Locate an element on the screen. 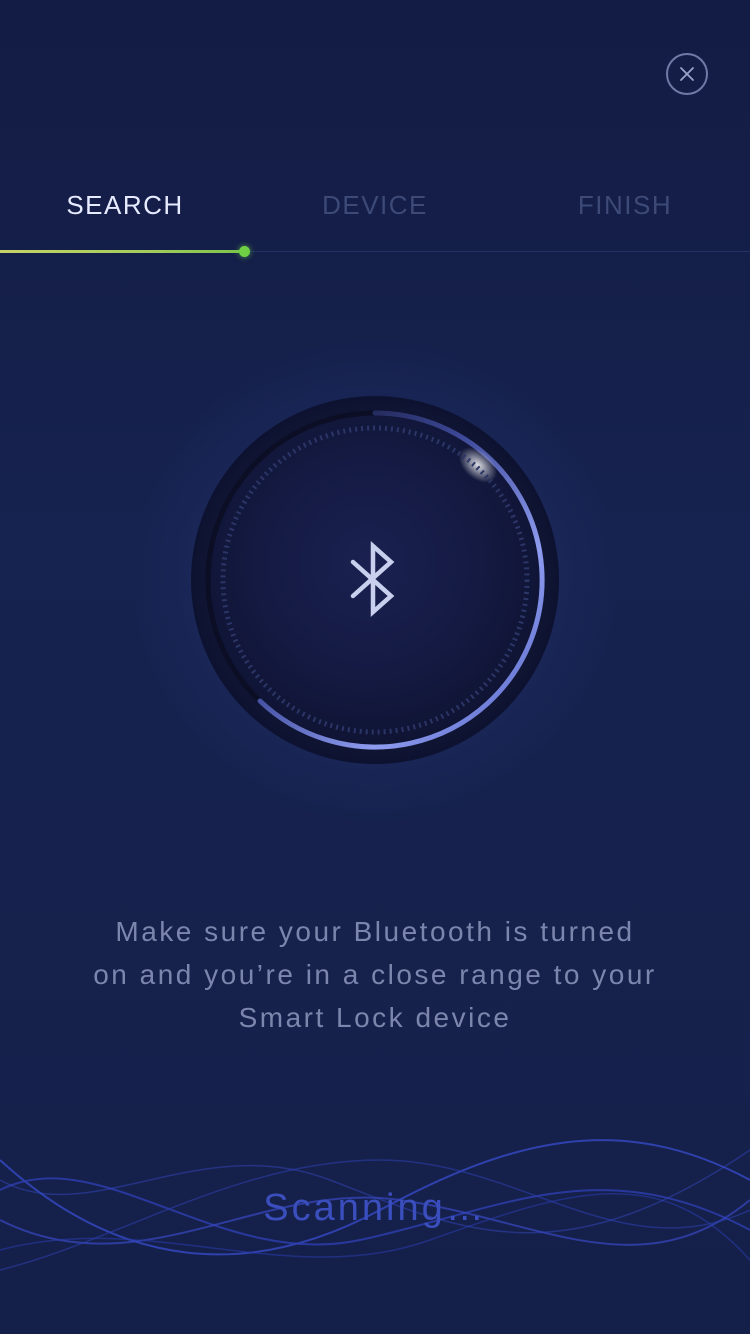 The width and height of the screenshot is (750, 1334). bluetooth-icon is located at coordinates (375, 580).